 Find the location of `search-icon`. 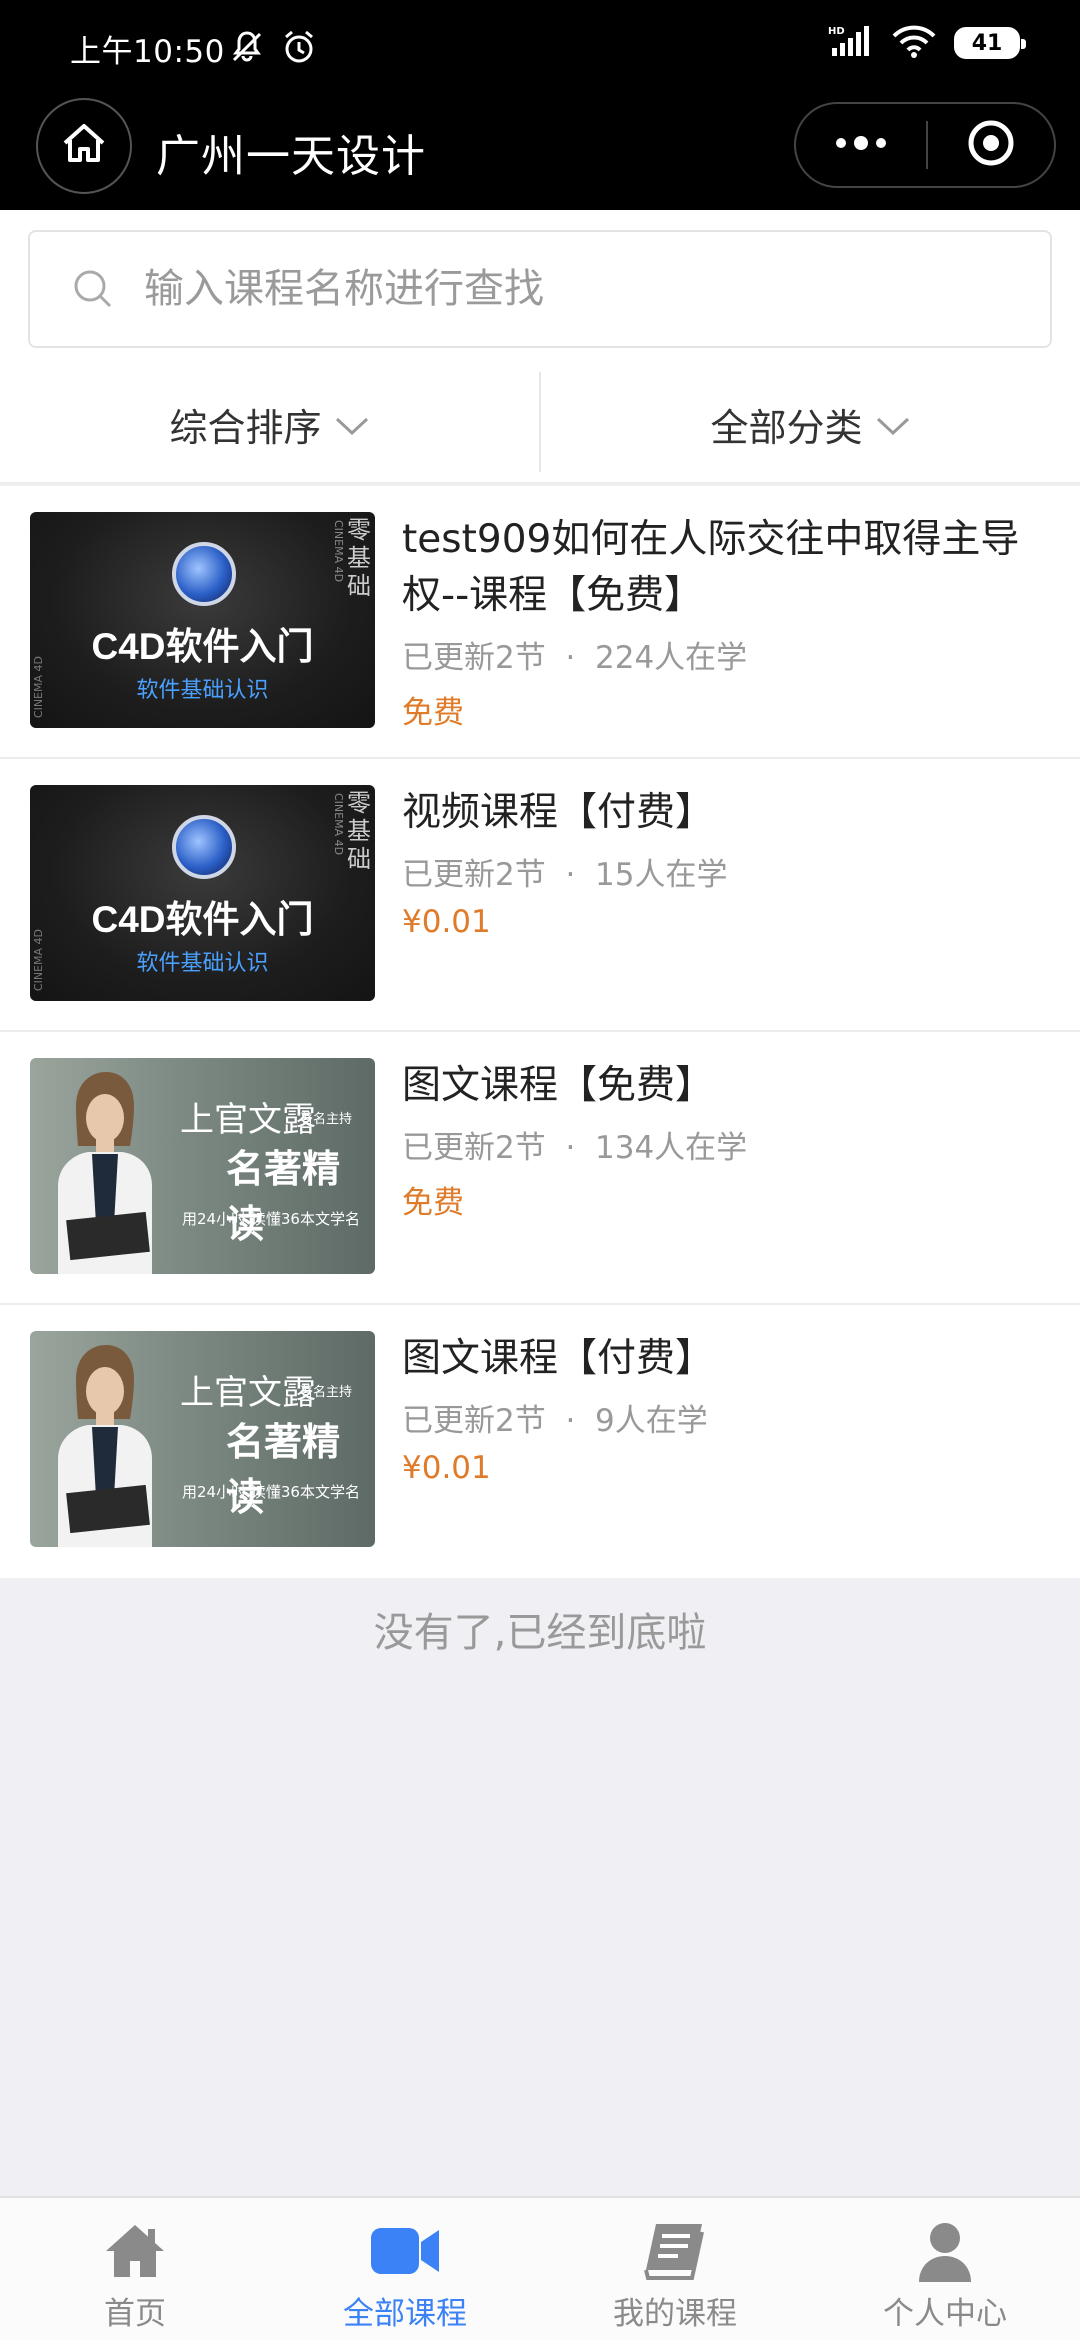

search-icon is located at coordinates (93, 289).